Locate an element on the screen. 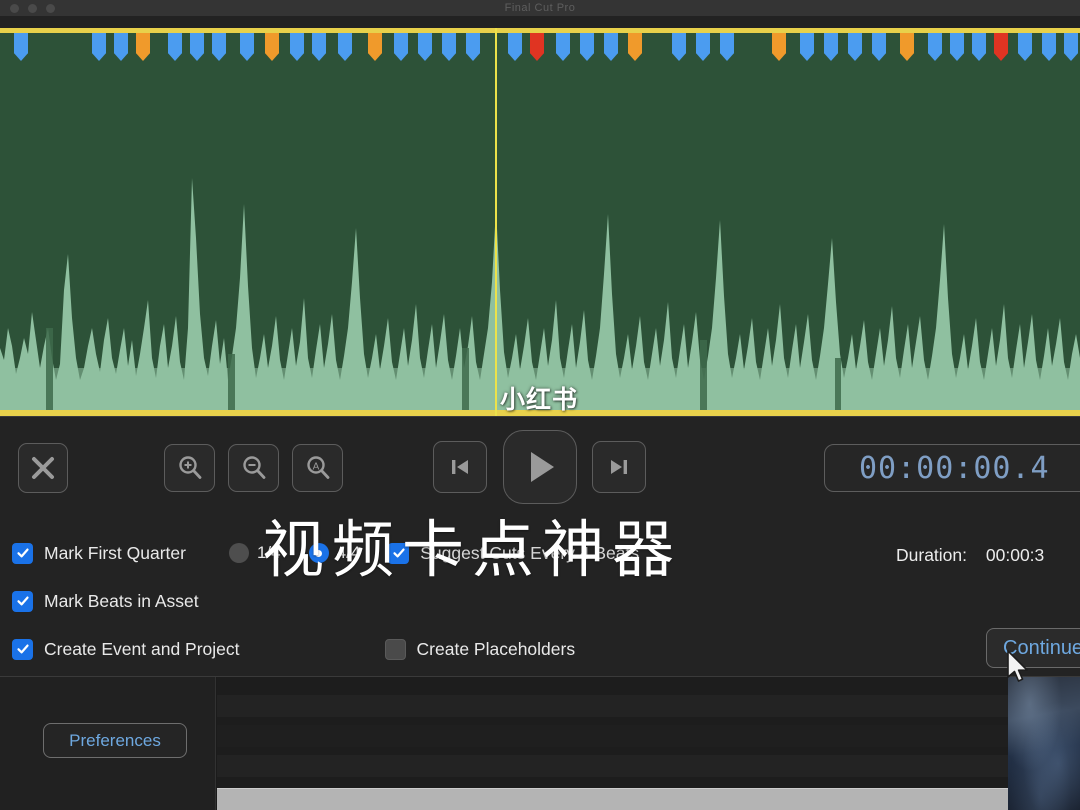 Image resolution: width=1080 pixels, height=810 pixels. window-title: Final Cut Pro is located at coordinates (540, 8).